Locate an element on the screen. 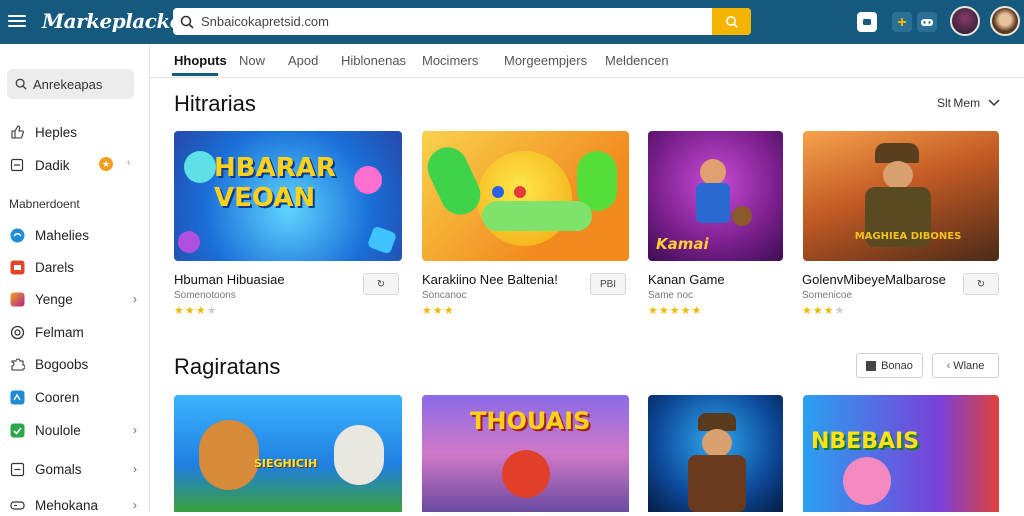 The image size is (1024, 516). tab-now: Now is located at coordinates (252, 60).